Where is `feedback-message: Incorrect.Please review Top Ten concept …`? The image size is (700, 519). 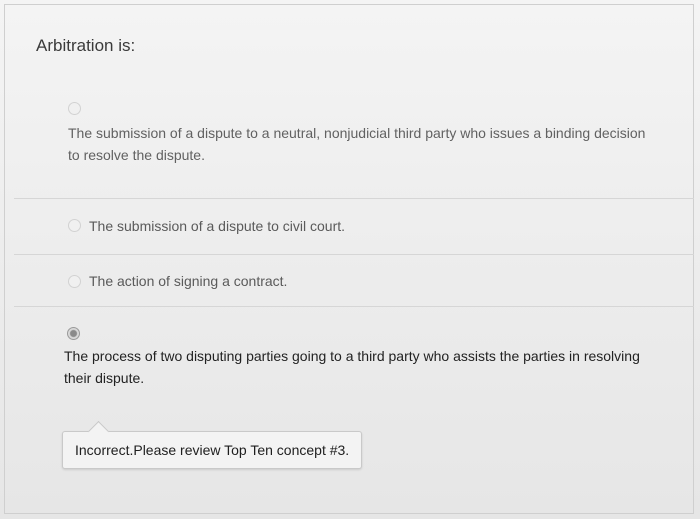 feedback-message: Incorrect.Please review Top Ten concept … is located at coordinates (212, 450).